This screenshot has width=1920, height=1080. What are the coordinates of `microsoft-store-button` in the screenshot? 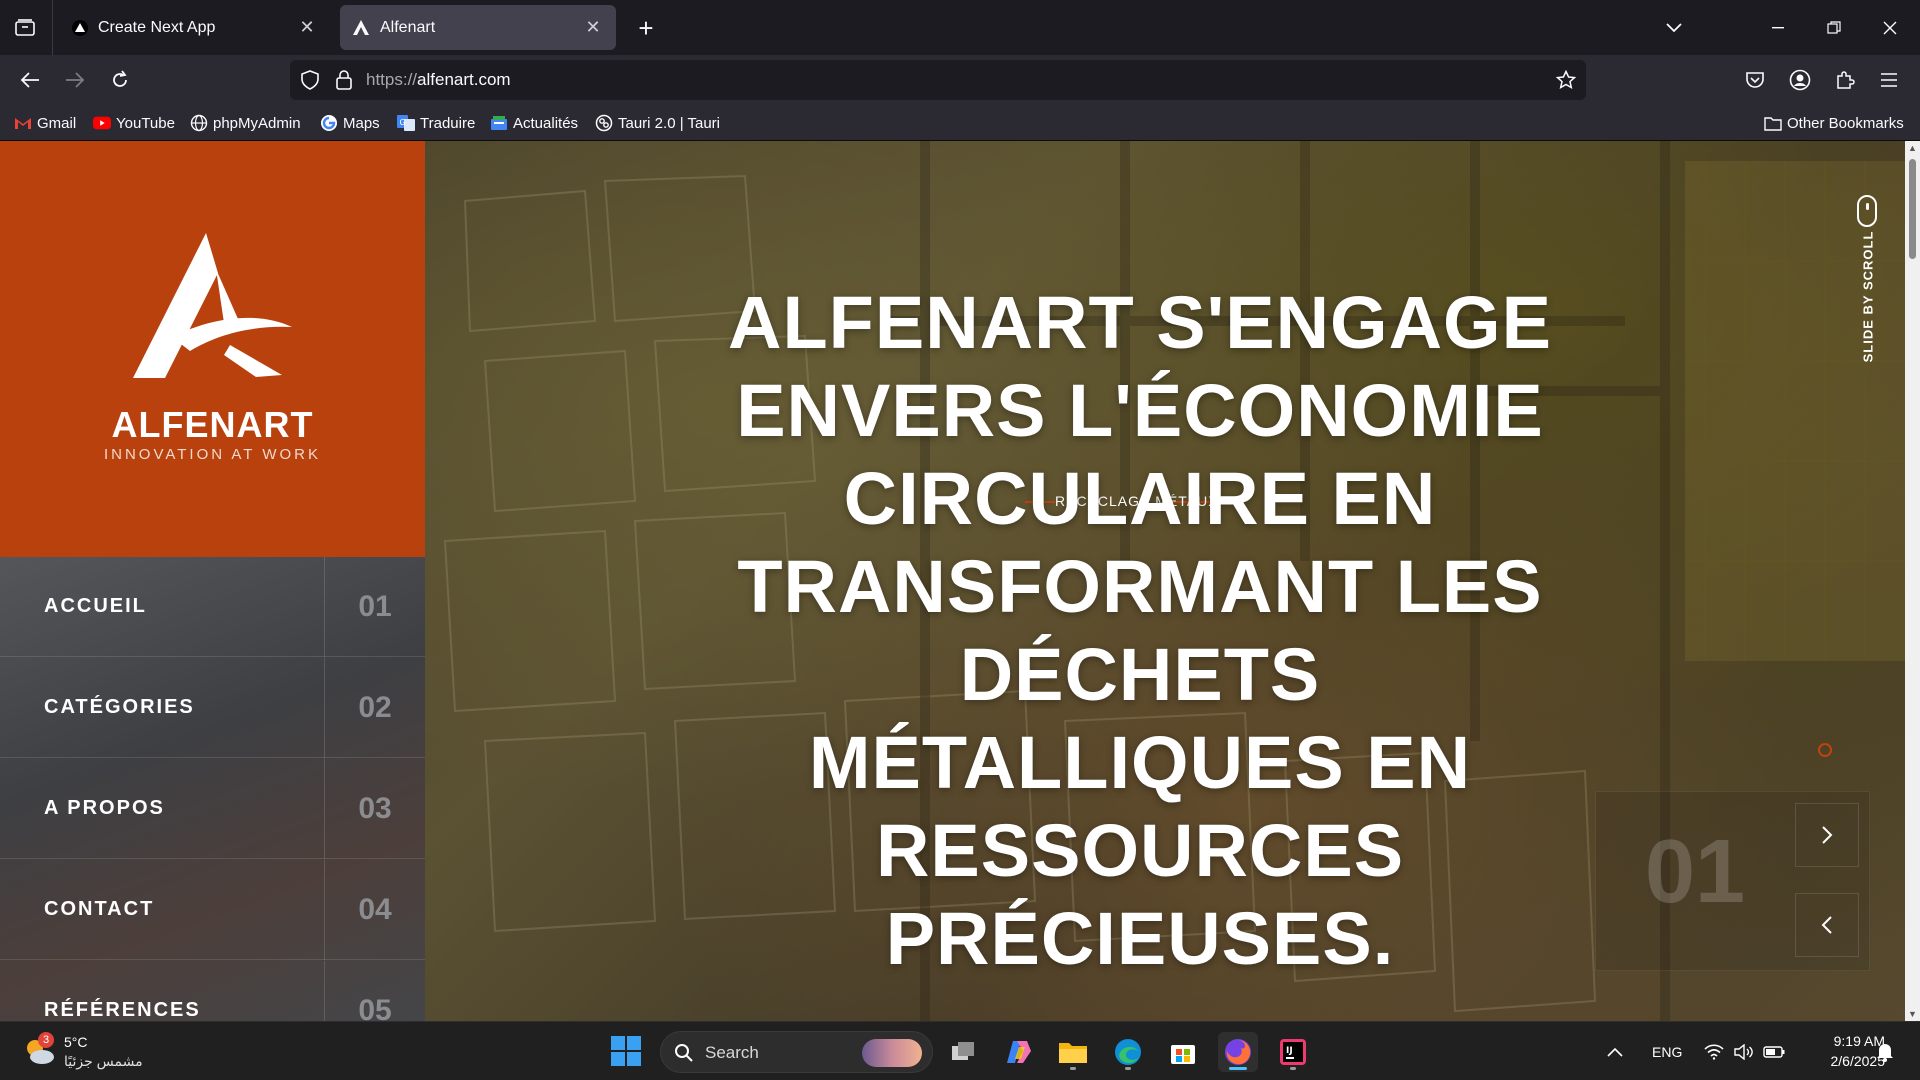 It's located at (1183, 1052).